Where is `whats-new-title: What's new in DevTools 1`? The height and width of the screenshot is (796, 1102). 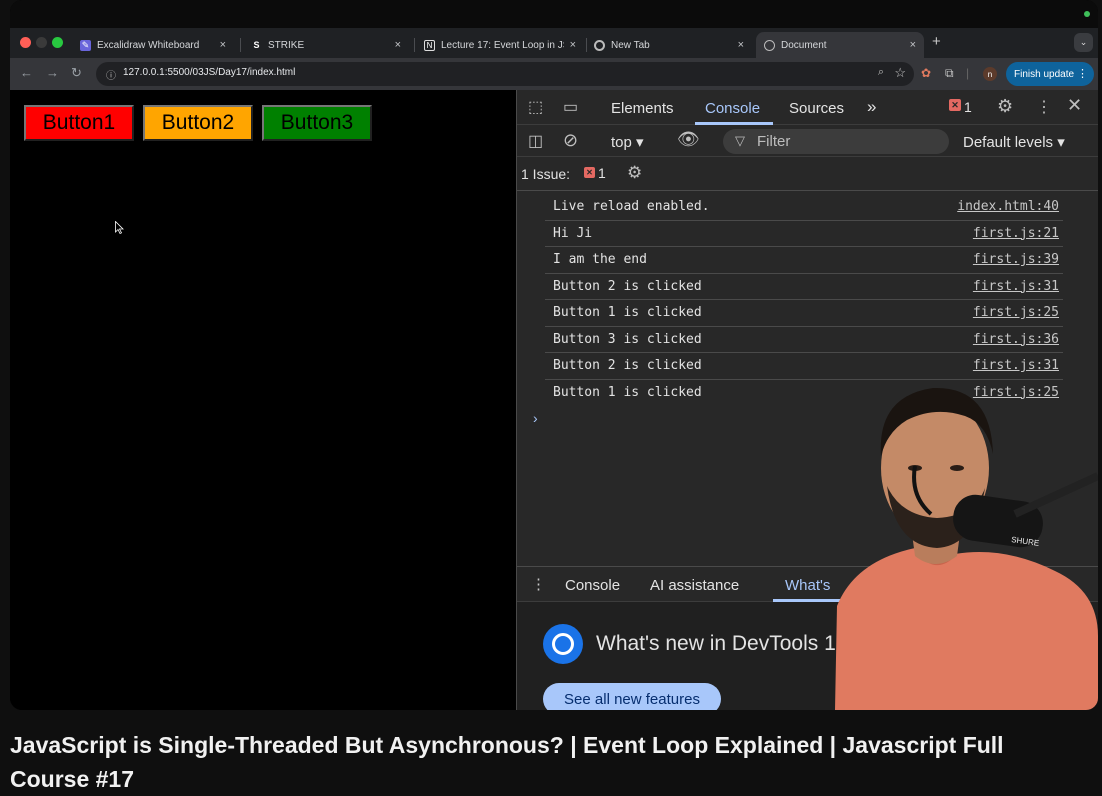
whats-new-title: What's new in DevTools 1 is located at coordinates (716, 643).